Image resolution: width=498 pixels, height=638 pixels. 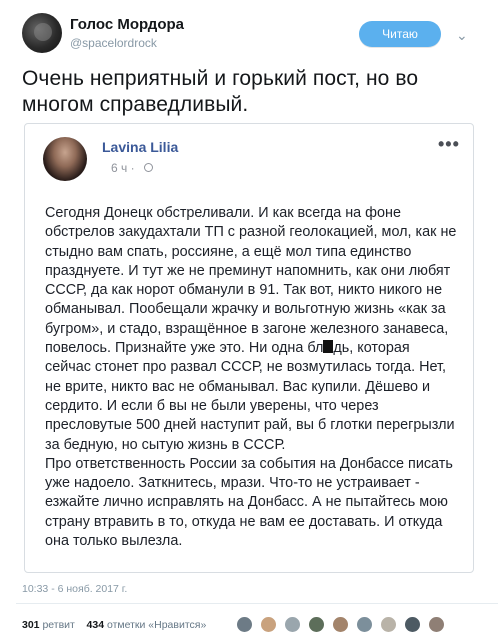 What do you see at coordinates (31, 625) in the screenshot?
I see `retweets-count: 301` at bounding box center [31, 625].